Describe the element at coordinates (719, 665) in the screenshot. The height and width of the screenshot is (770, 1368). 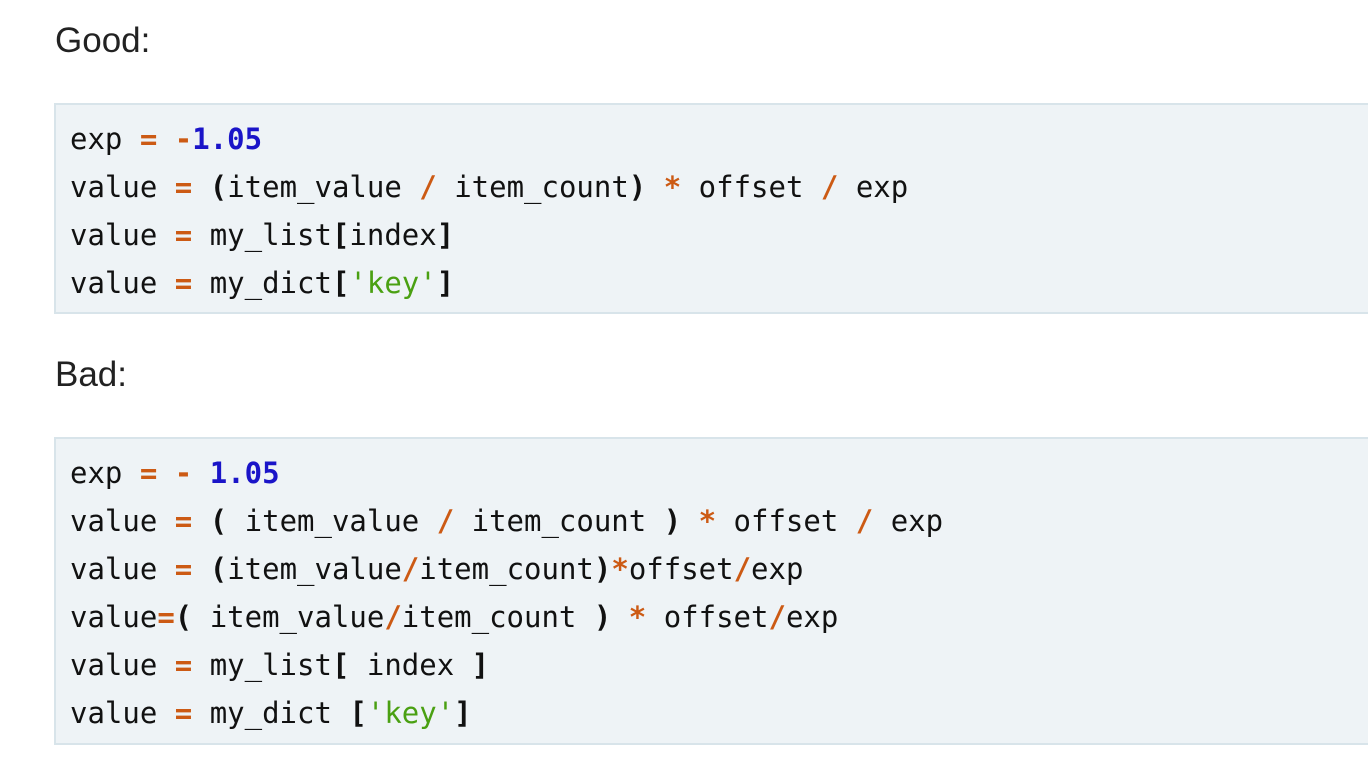
I see `code-line: value = my_list[ index ]` at that location.